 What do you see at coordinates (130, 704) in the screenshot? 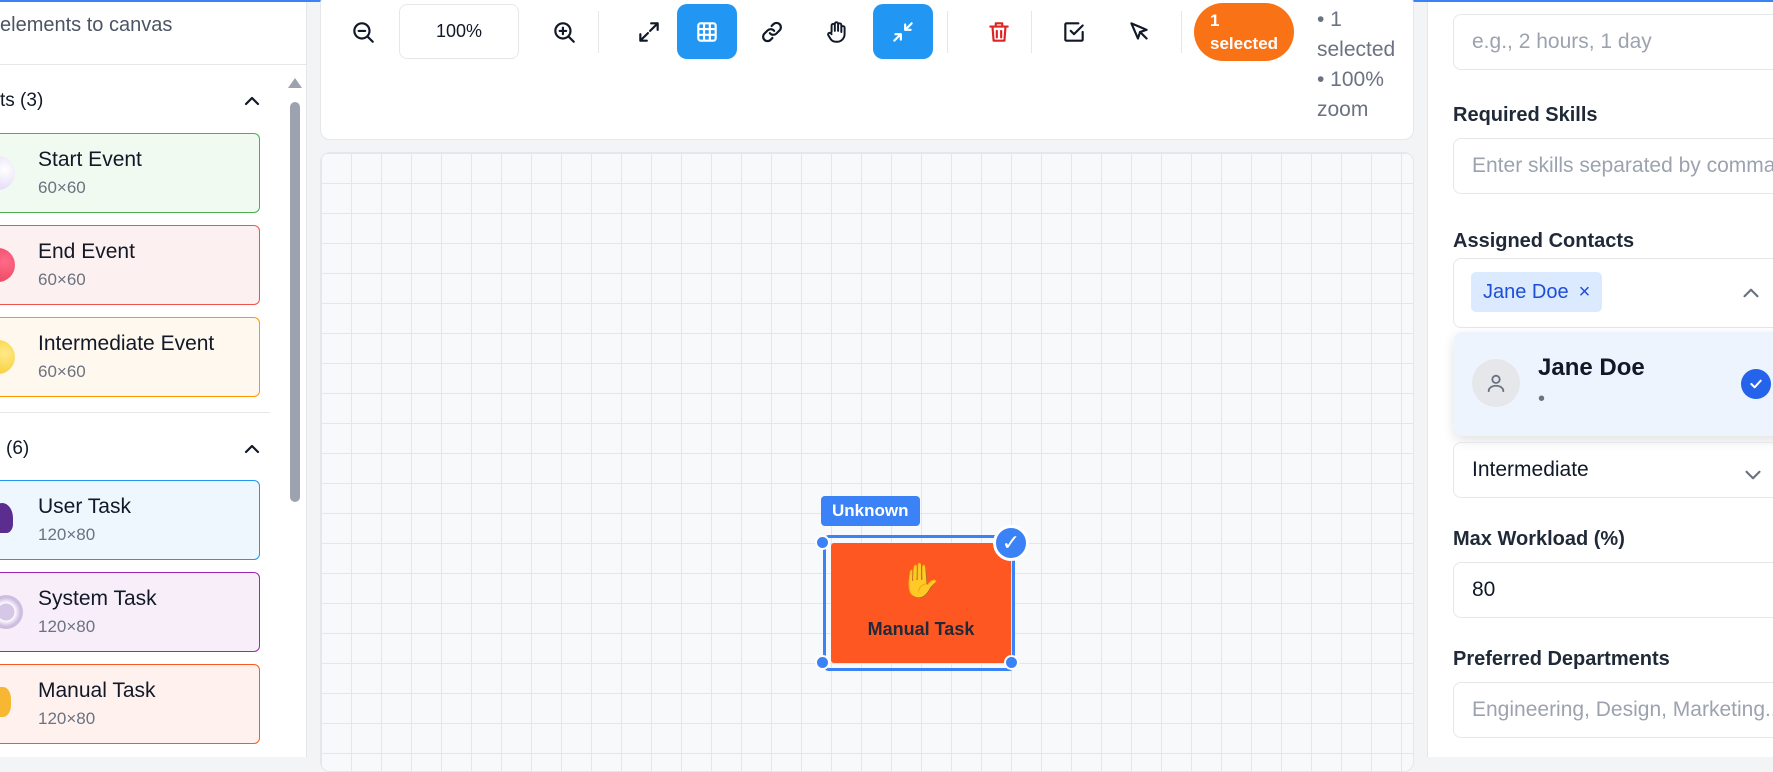
I see `palette-item-manual-task: Manual Task 120×80` at bounding box center [130, 704].